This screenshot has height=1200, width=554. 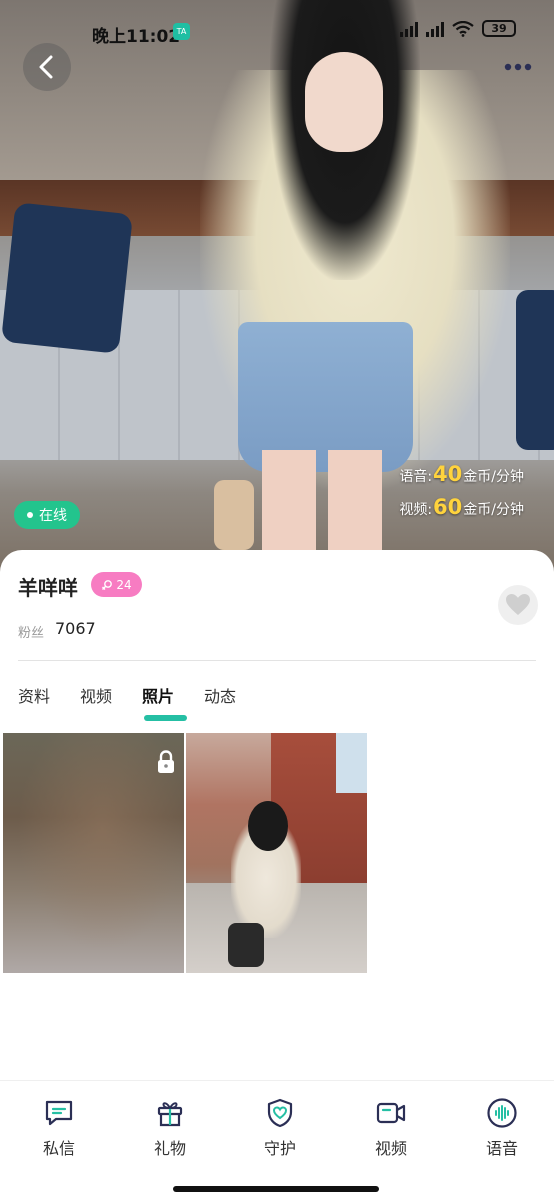 What do you see at coordinates (276, 1189) in the screenshot?
I see `home-indicator` at bounding box center [276, 1189].